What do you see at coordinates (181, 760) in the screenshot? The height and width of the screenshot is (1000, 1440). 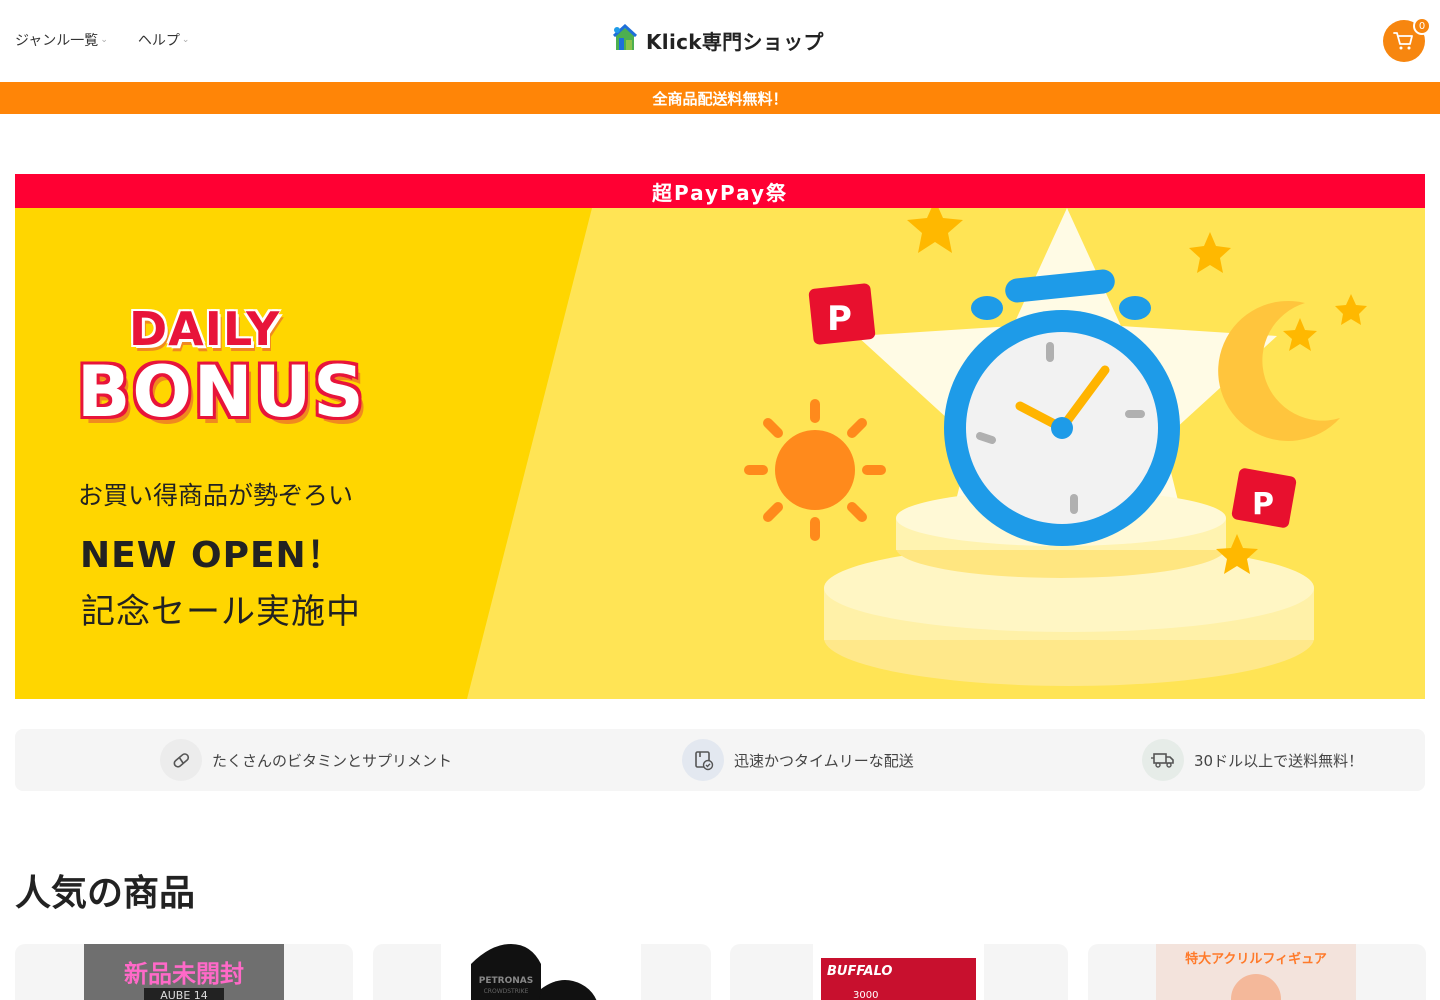 I see `pill-icon` at bounding box center [181, 760].